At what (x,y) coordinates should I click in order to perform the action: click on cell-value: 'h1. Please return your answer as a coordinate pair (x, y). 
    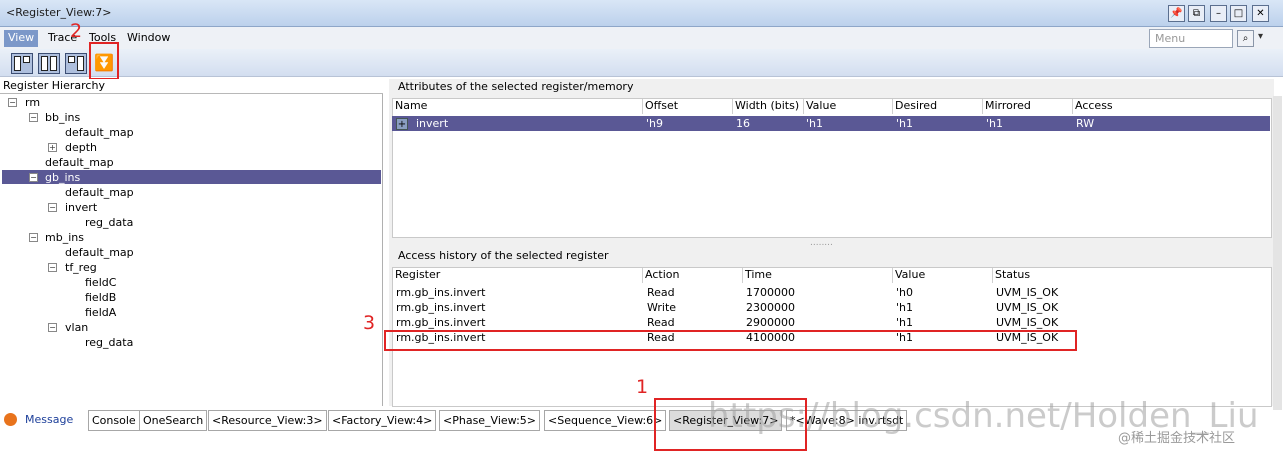
    Looking at the image, I should click on (814, 123).